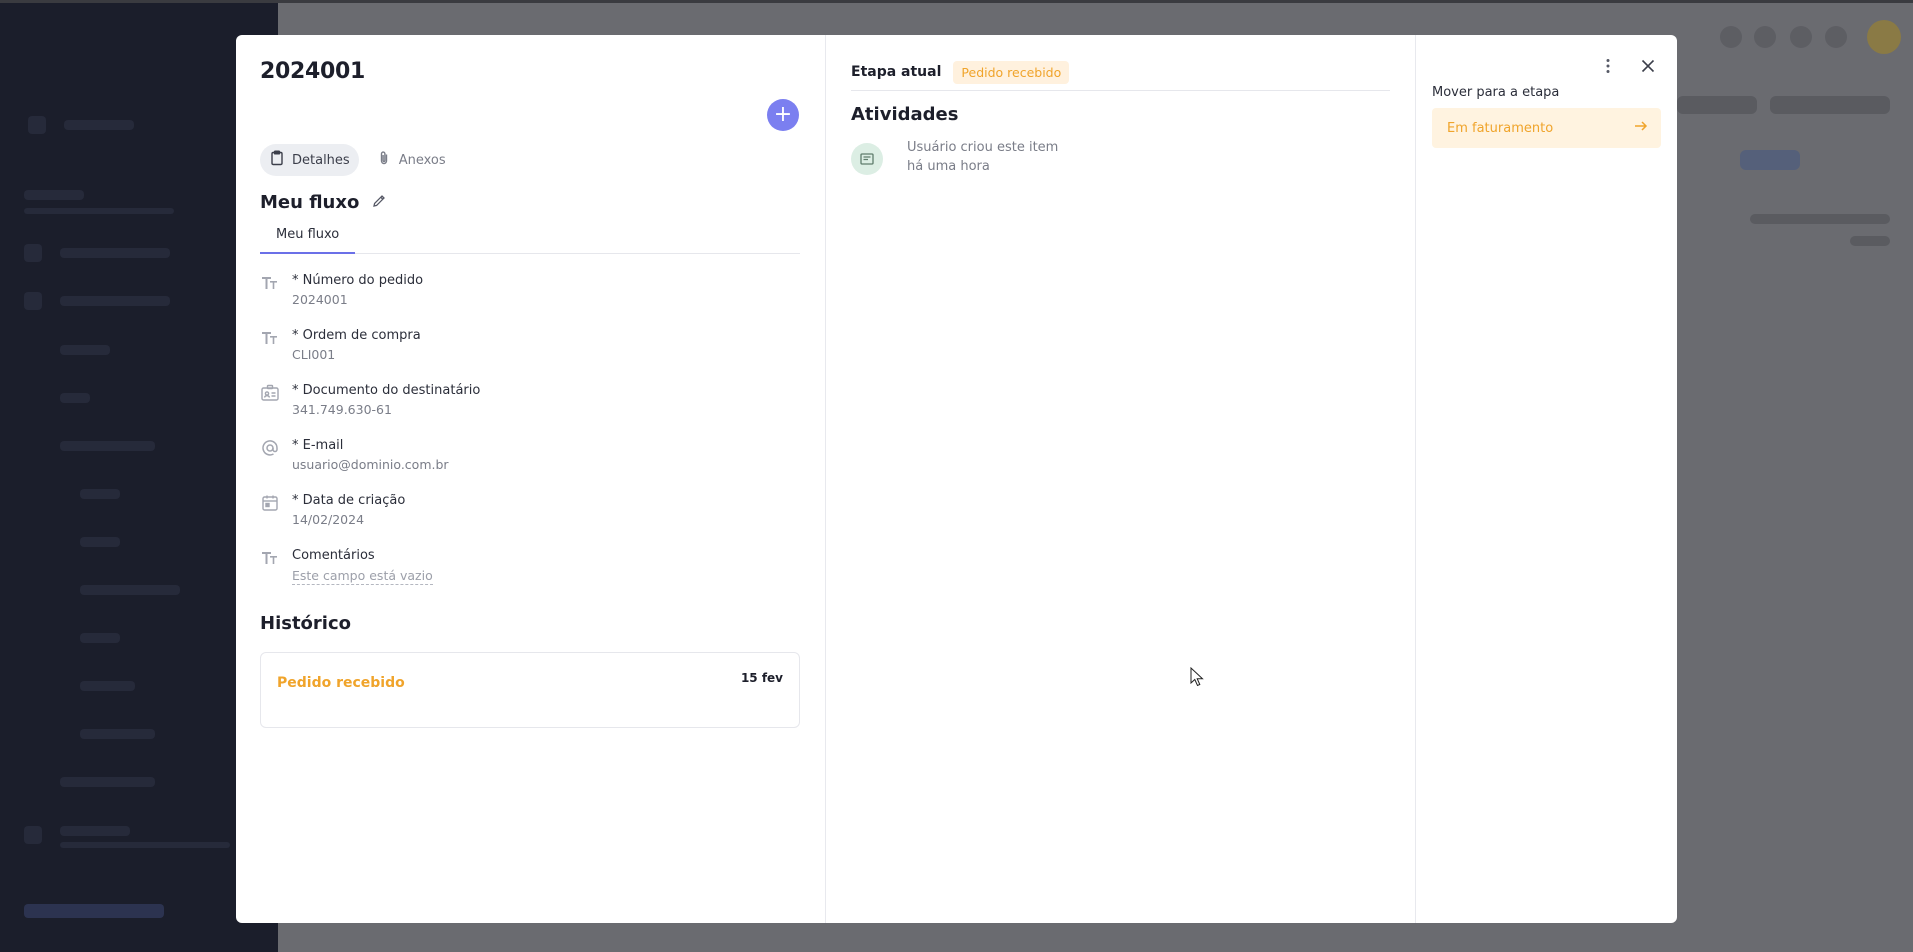 The height and width of the screenshot is (952, 1913). What do you see at coordinates (370, 464) in the screenshot?
I see `field-value: usuario@dominio.com.br` at bounding box center [370, 464].